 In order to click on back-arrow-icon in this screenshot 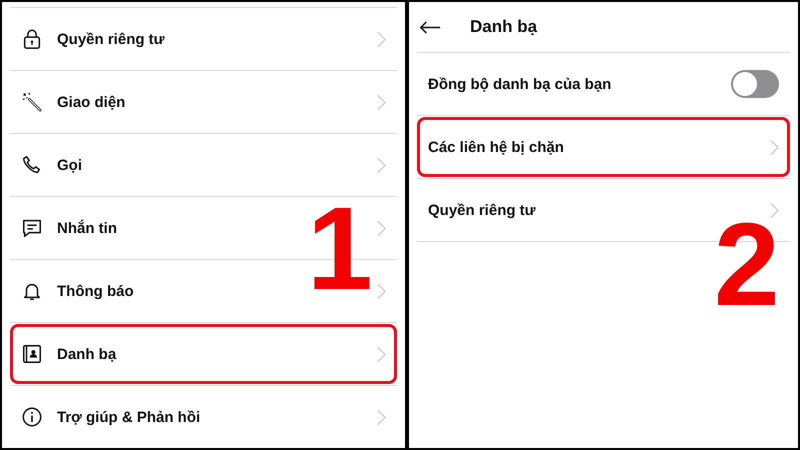, I will do `click(430, 27)`.